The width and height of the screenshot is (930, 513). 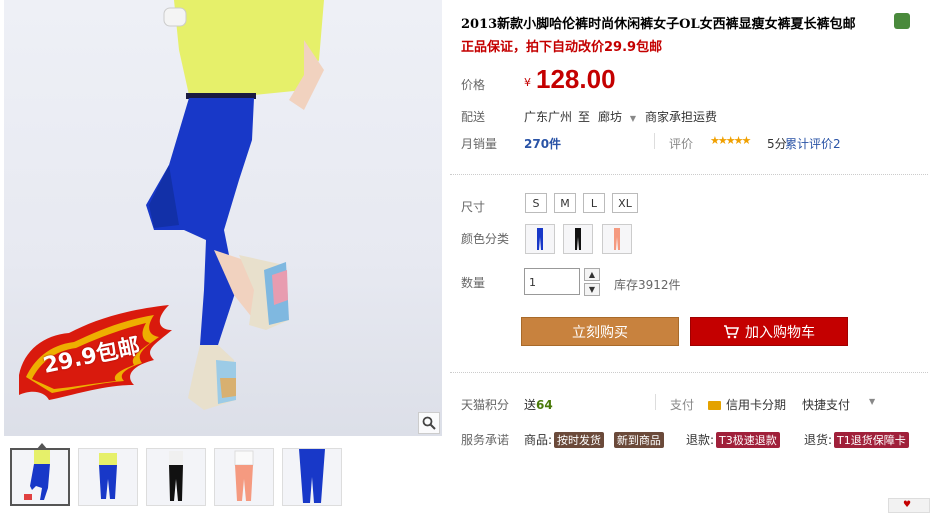 I want to click on ship-to-select: 廊坊 ▼, so click(x=617, y=116).